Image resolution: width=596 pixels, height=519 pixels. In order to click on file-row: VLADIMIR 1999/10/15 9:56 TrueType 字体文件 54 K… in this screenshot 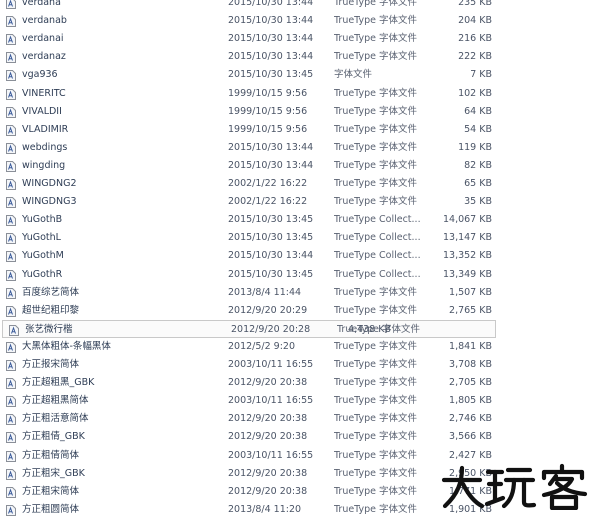, I will do `click(298, 130)`.